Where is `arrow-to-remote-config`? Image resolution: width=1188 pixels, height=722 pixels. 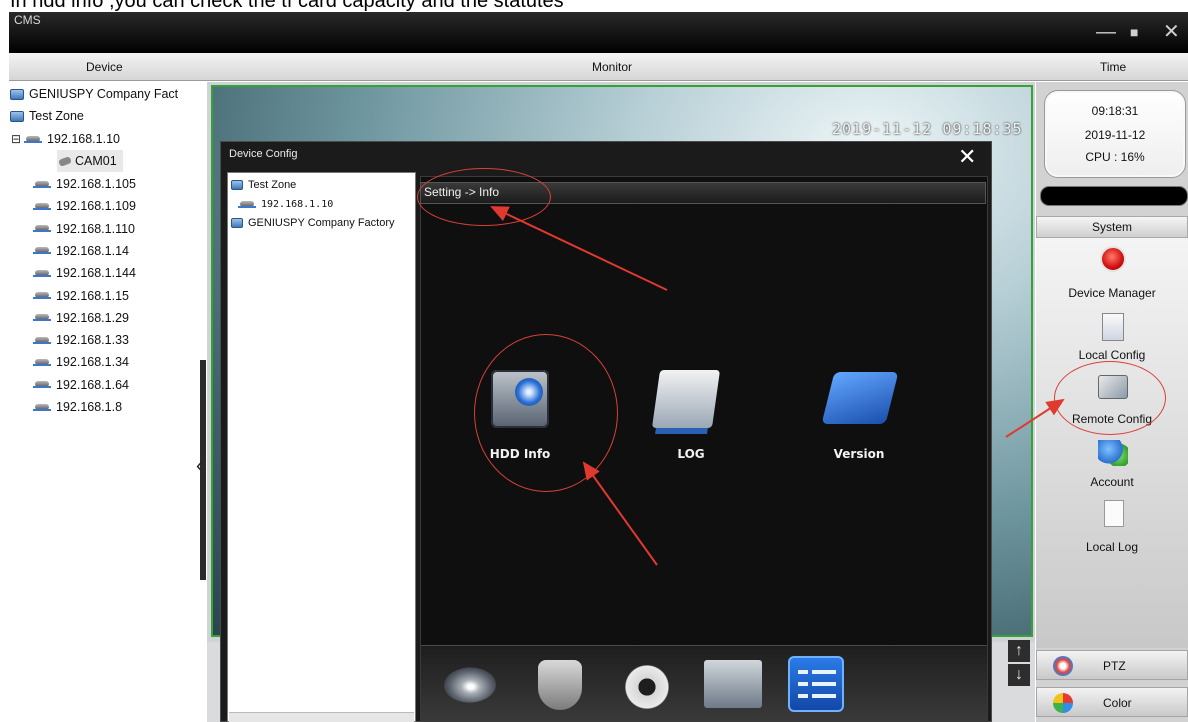
arrow-to-remote-config is located at coordinates (1035, 418).